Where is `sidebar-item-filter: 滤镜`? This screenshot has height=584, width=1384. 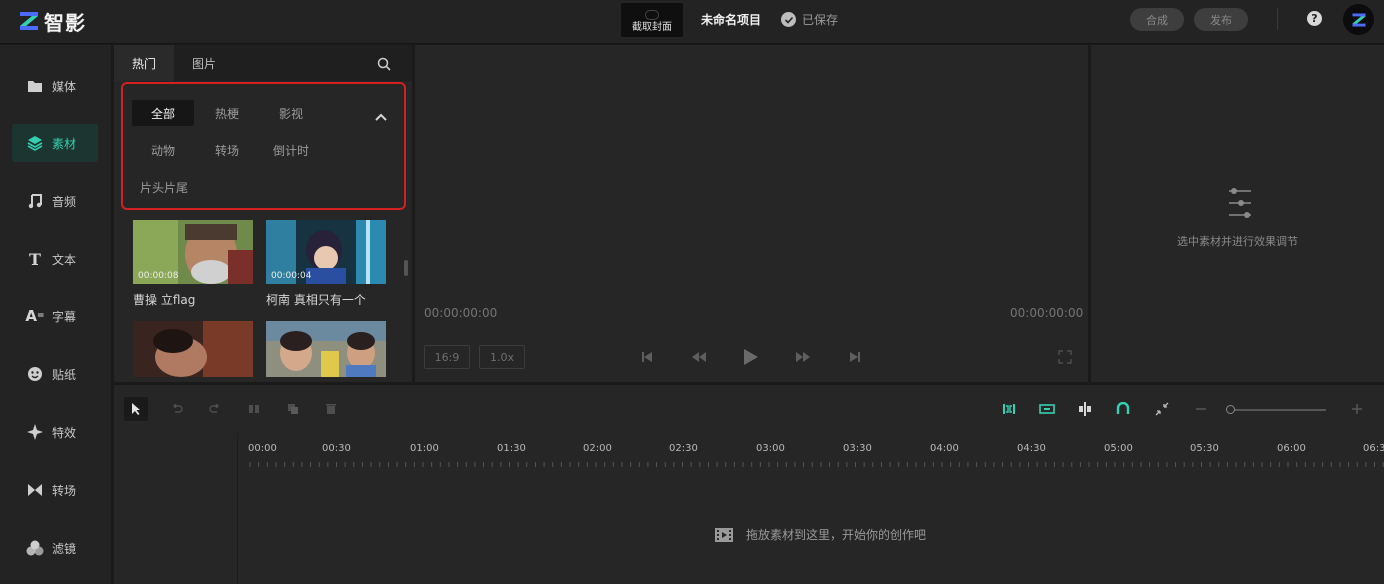 sidebar-item-filter: 滤镜 is located at coordinates (55, 548).